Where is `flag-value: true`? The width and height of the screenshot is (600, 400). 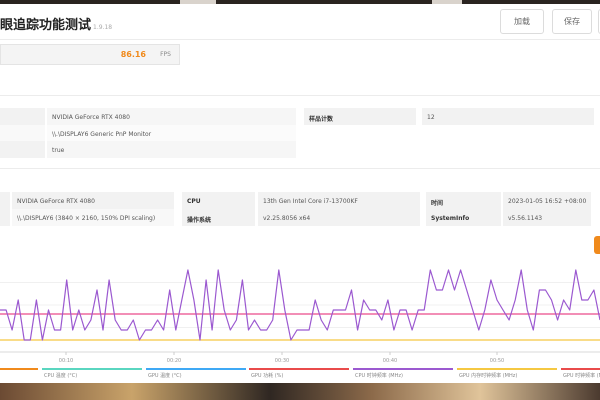 flag-value: true is located at coordinates (171, 149).